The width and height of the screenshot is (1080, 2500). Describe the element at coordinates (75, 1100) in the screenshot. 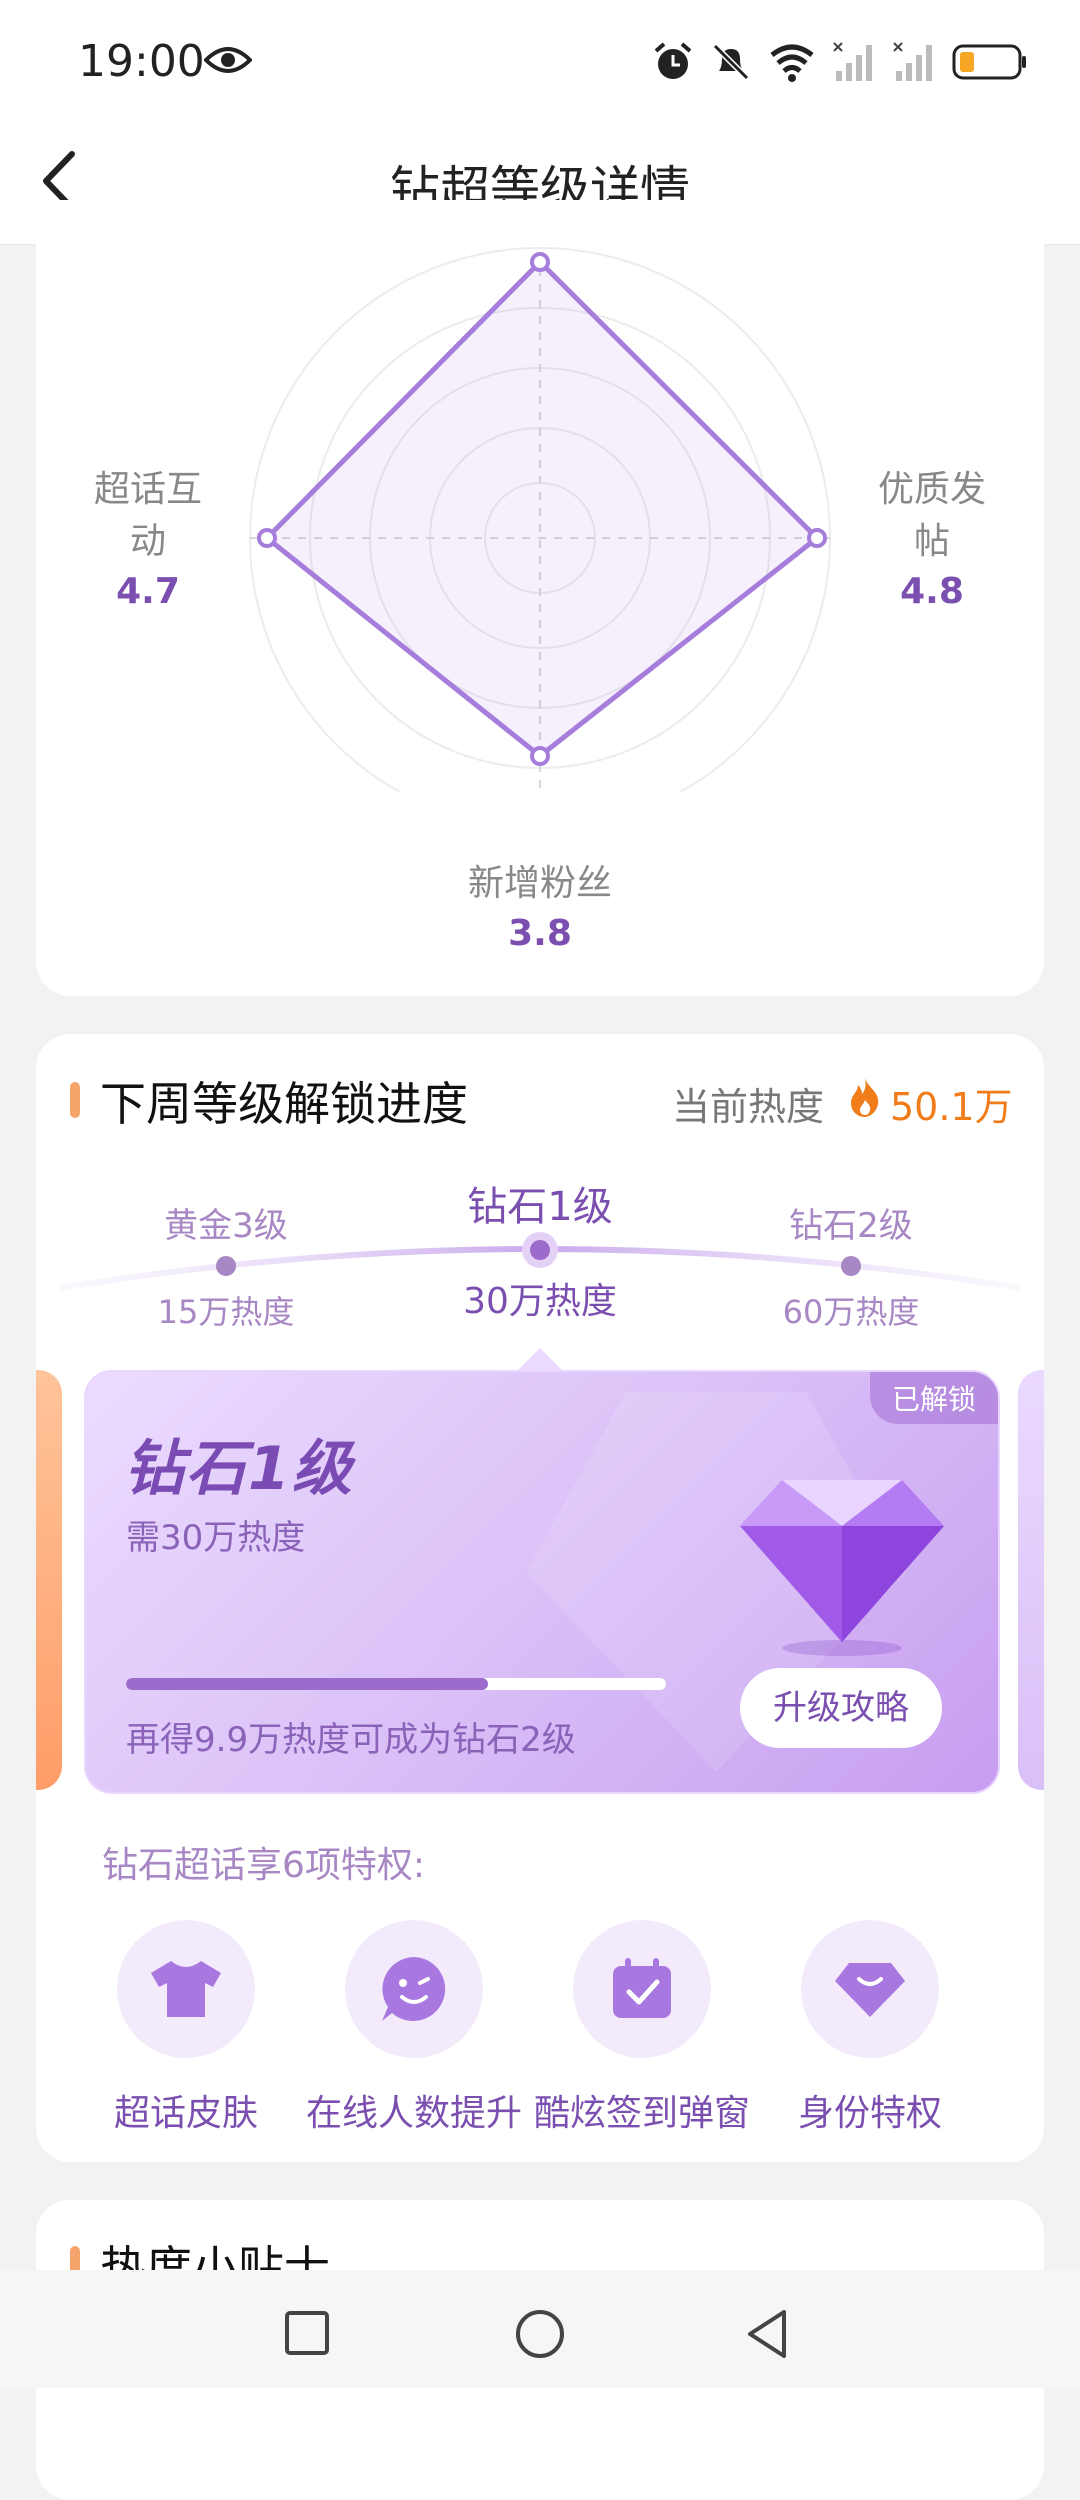

I see `section-accent-bar` at that location.